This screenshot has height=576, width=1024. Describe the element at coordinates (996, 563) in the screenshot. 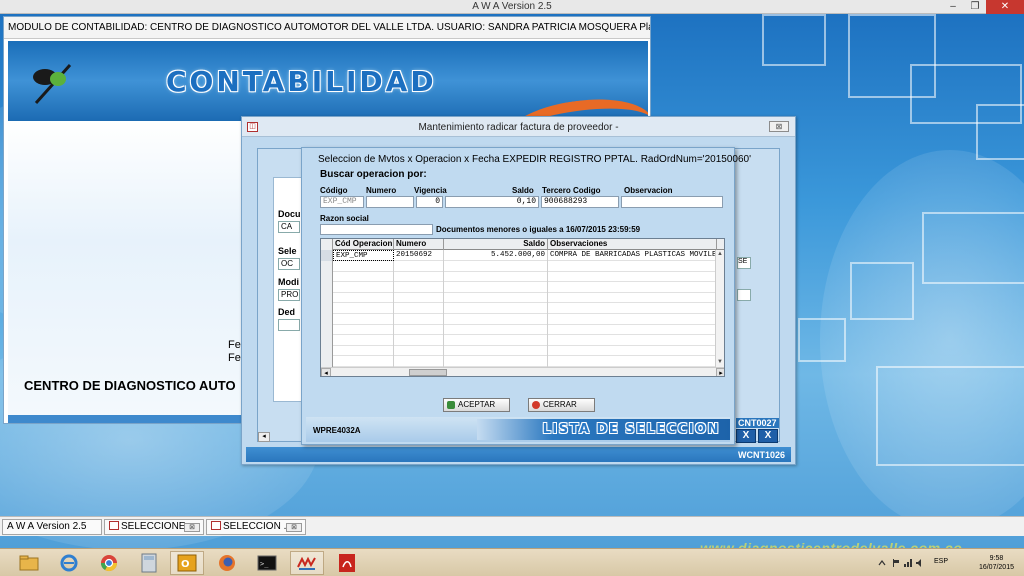

I see `clock: 9:58 16/07/2015` at that location.